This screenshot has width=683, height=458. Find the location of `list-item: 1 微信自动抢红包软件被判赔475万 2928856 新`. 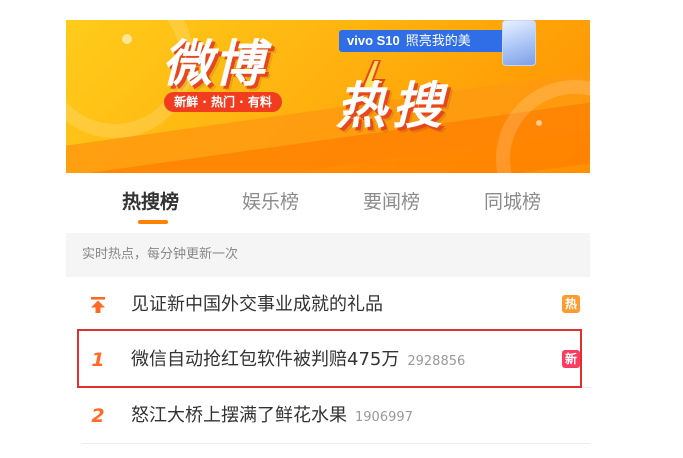

list-item: 1 微信自动抢红包软件被判赔475万 2928856 新 is located at coordinates (328, 360).